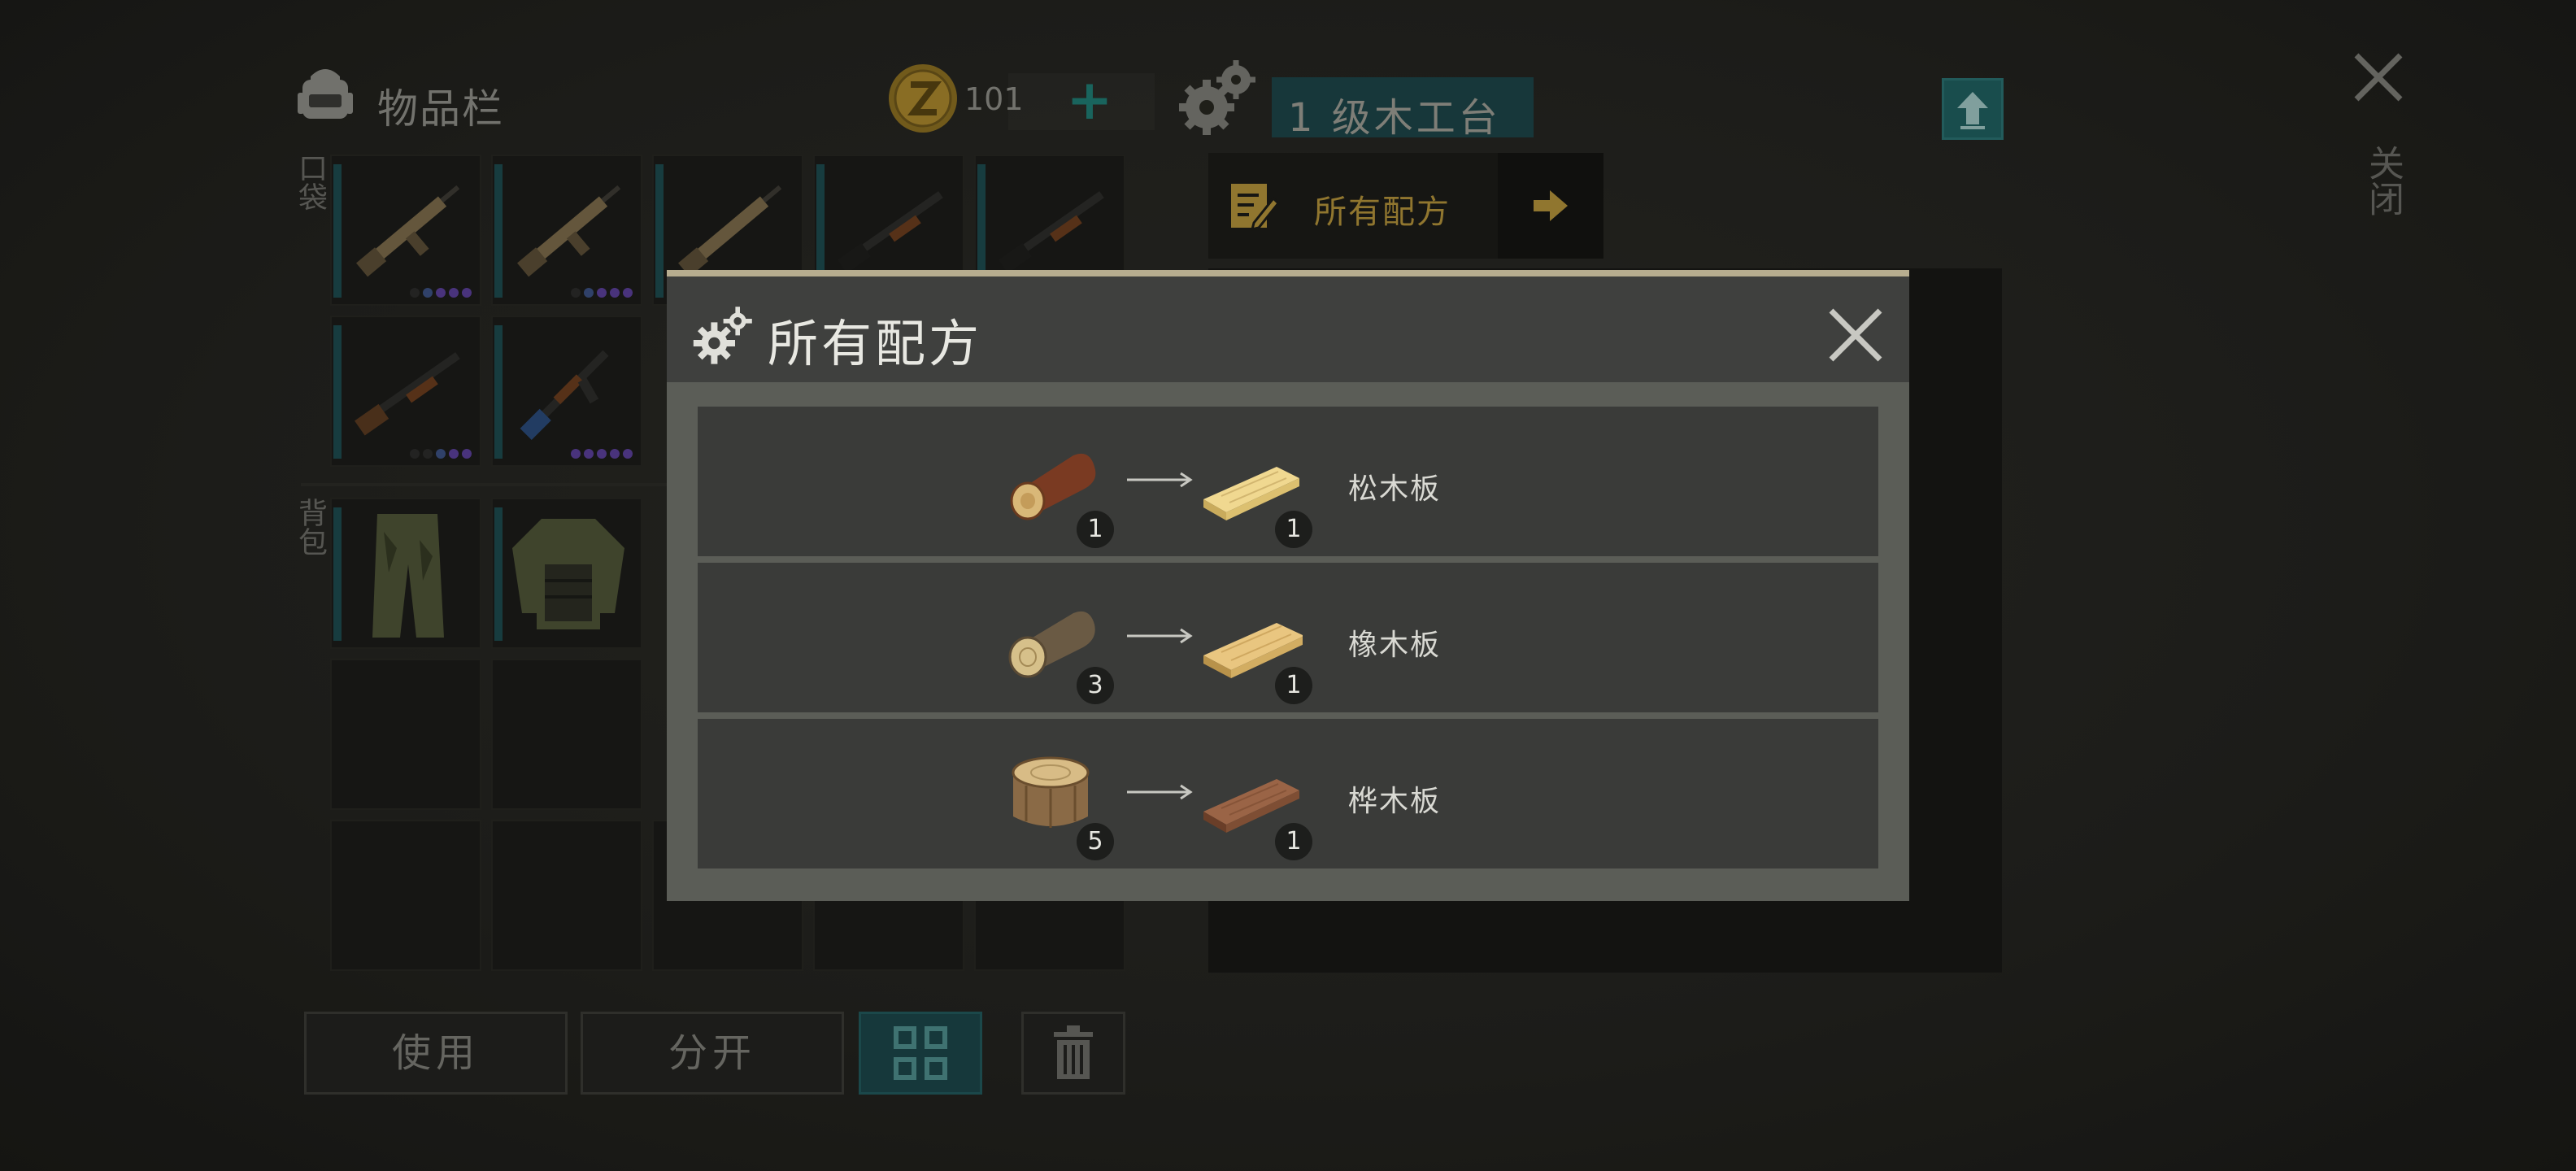 This screenshot has height=1171, width=2576. What do you see at coordinates (1095, 686) in the screenshot?
I see `input-count-badge: 3` at bounding box center [1095, 686].